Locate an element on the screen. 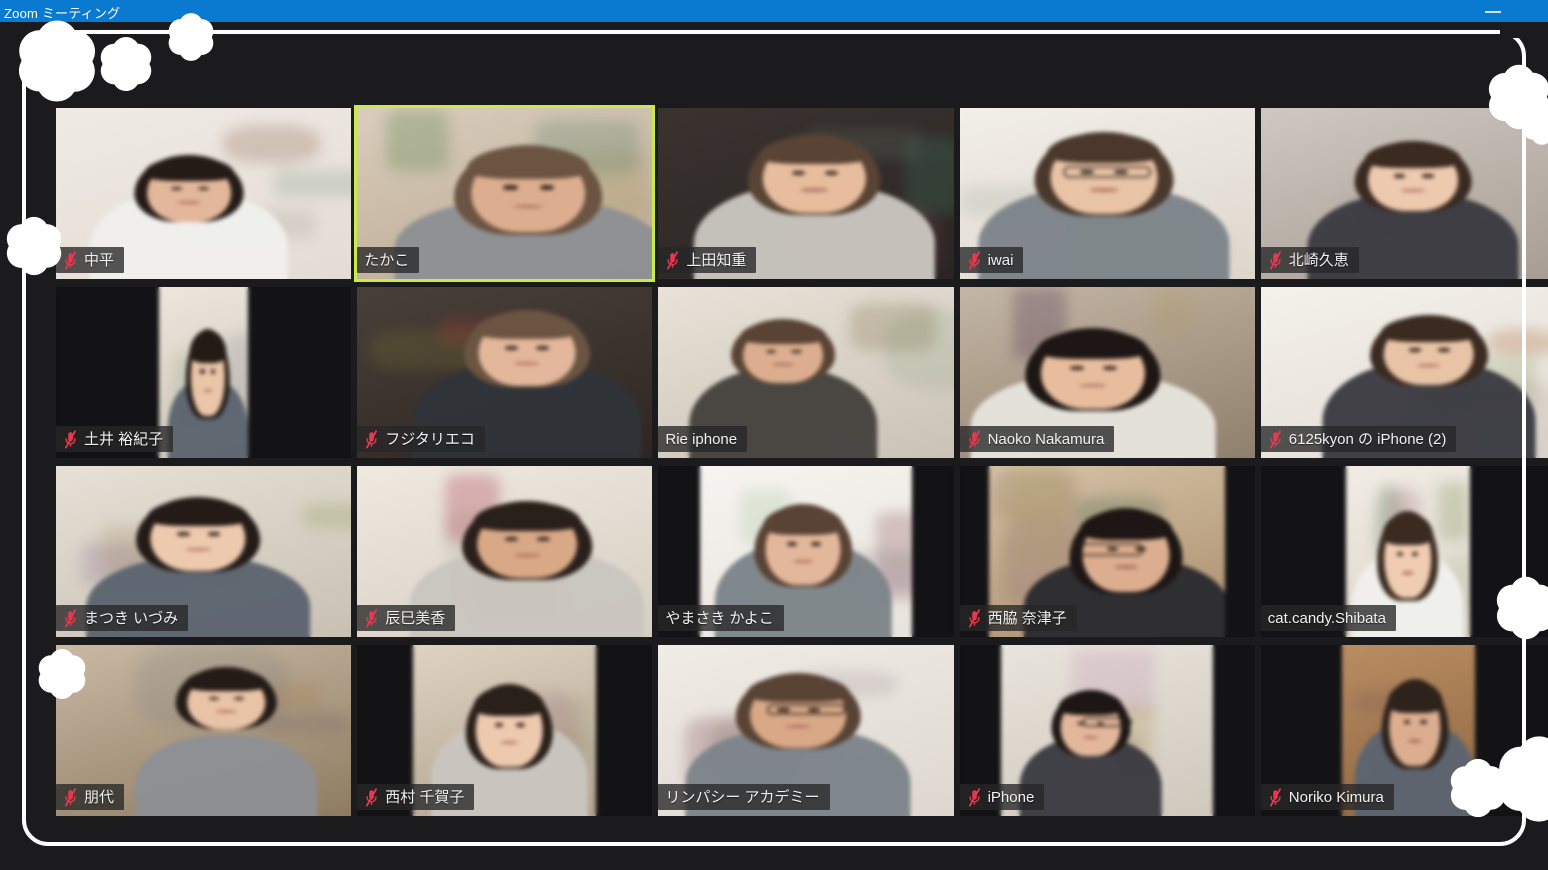 The height and width of the screenshot is (870, 1548). participant-name-badge: iPhone is located at coordinates (1002, 797).